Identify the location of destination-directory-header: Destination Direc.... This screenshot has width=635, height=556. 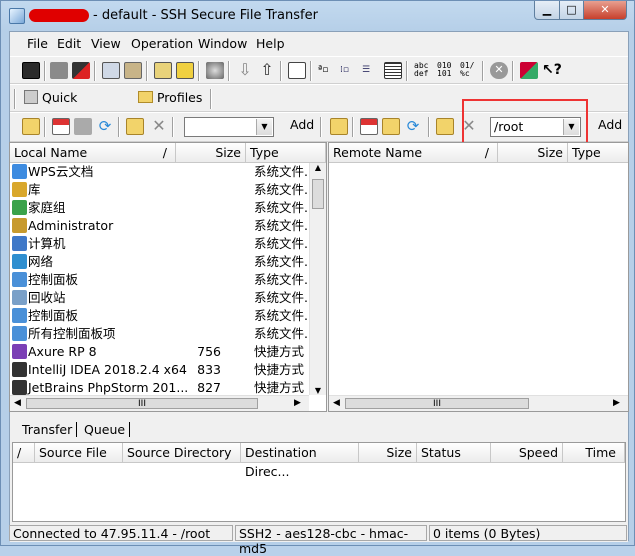
(300, 461).